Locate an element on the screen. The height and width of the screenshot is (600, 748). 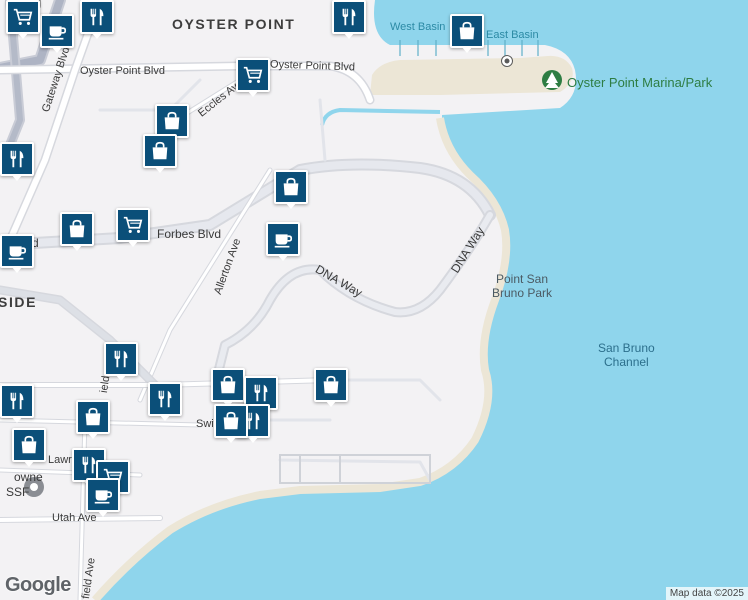
ferry-icon is located at coordinates (507, 61).